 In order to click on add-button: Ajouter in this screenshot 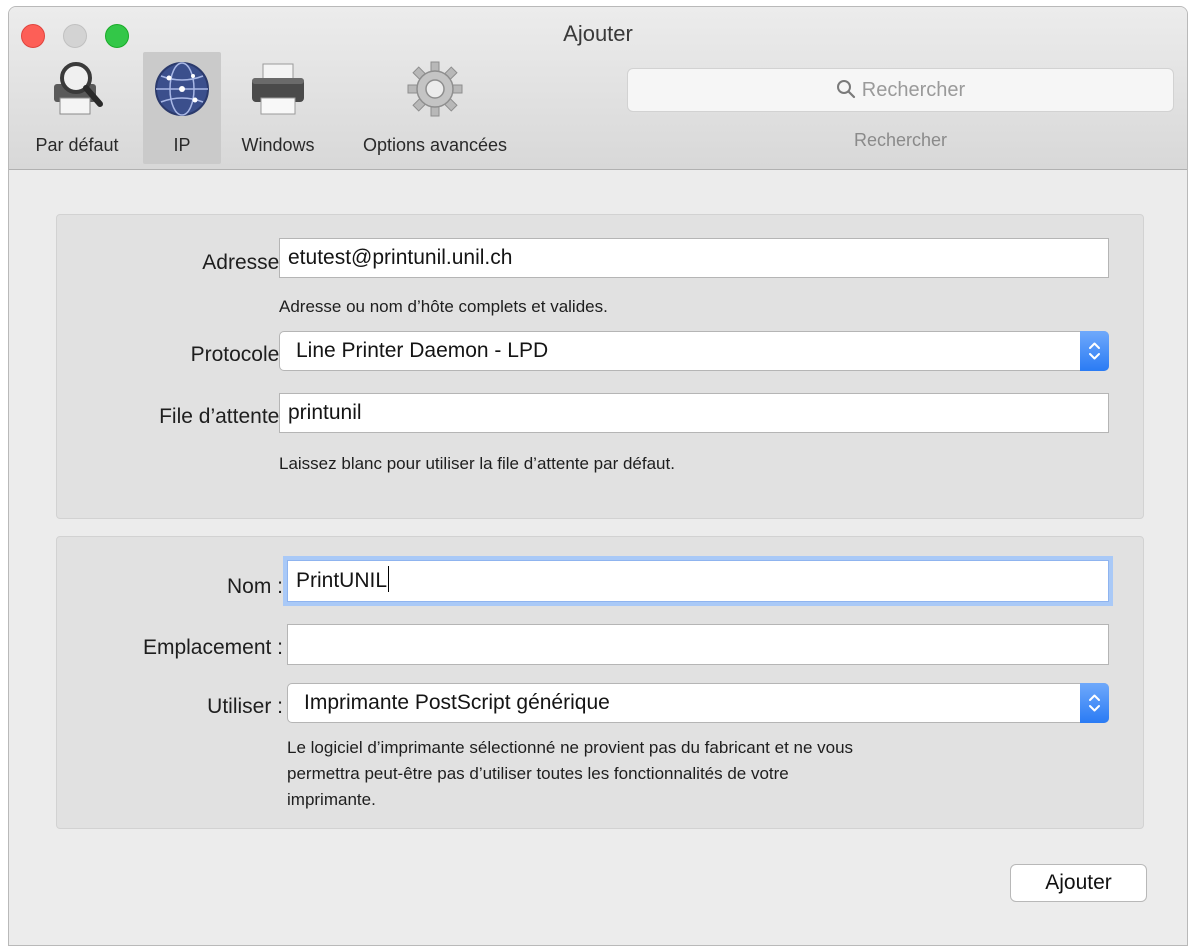, I will do `click(1078, 883)`.